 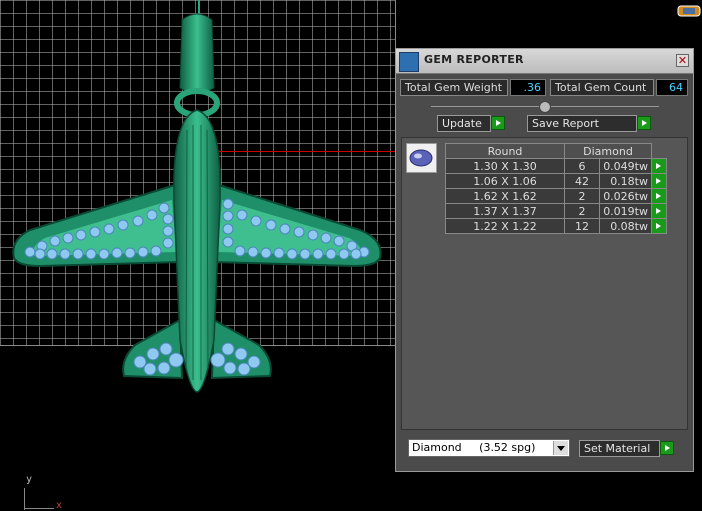 I want to click on save-report-button: Save Report, so click(x=582, y=123).